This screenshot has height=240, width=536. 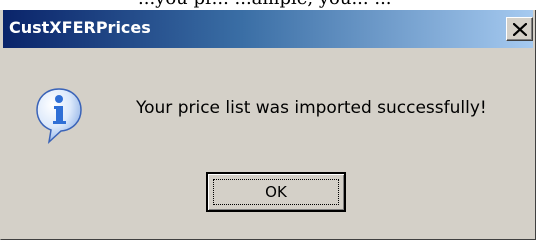 I want to click on close-button, so click(x=519, y=29).